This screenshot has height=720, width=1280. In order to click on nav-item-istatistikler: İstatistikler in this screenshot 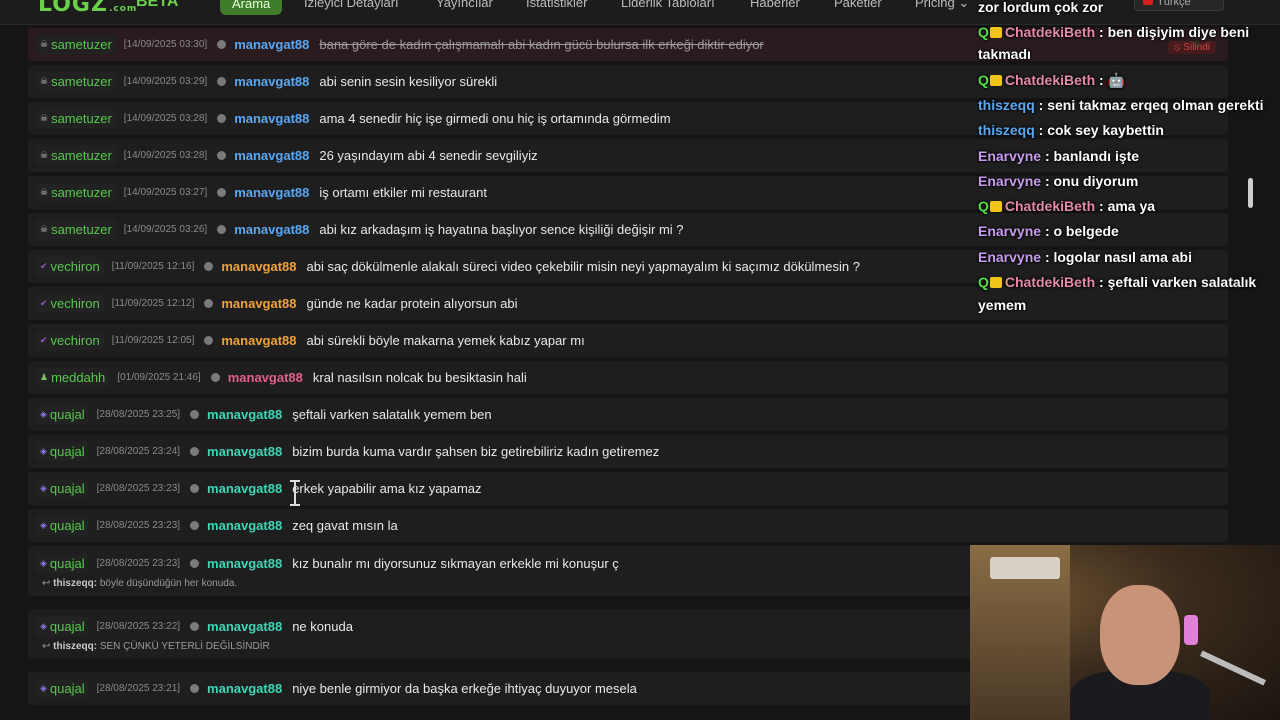, I will do `click(556, 5)`.